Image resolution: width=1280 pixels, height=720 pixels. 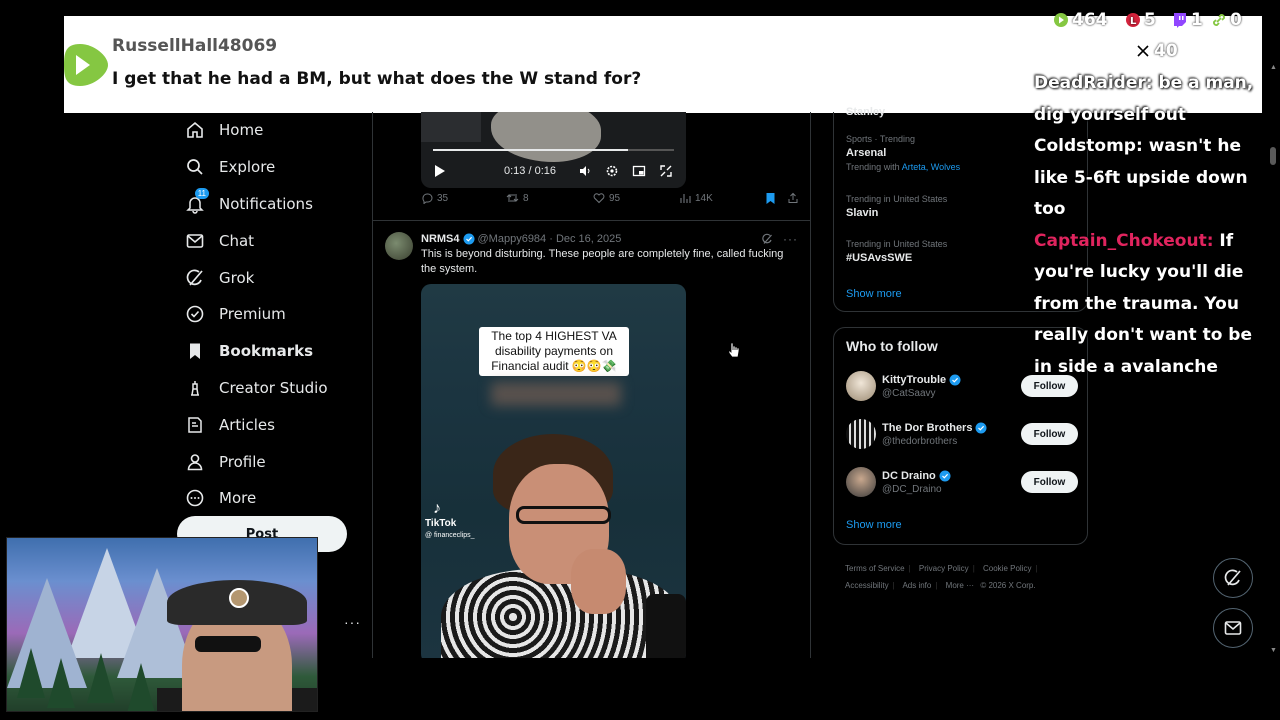 I want to click on rumble-logo-icon, so click(x=86, y=65).